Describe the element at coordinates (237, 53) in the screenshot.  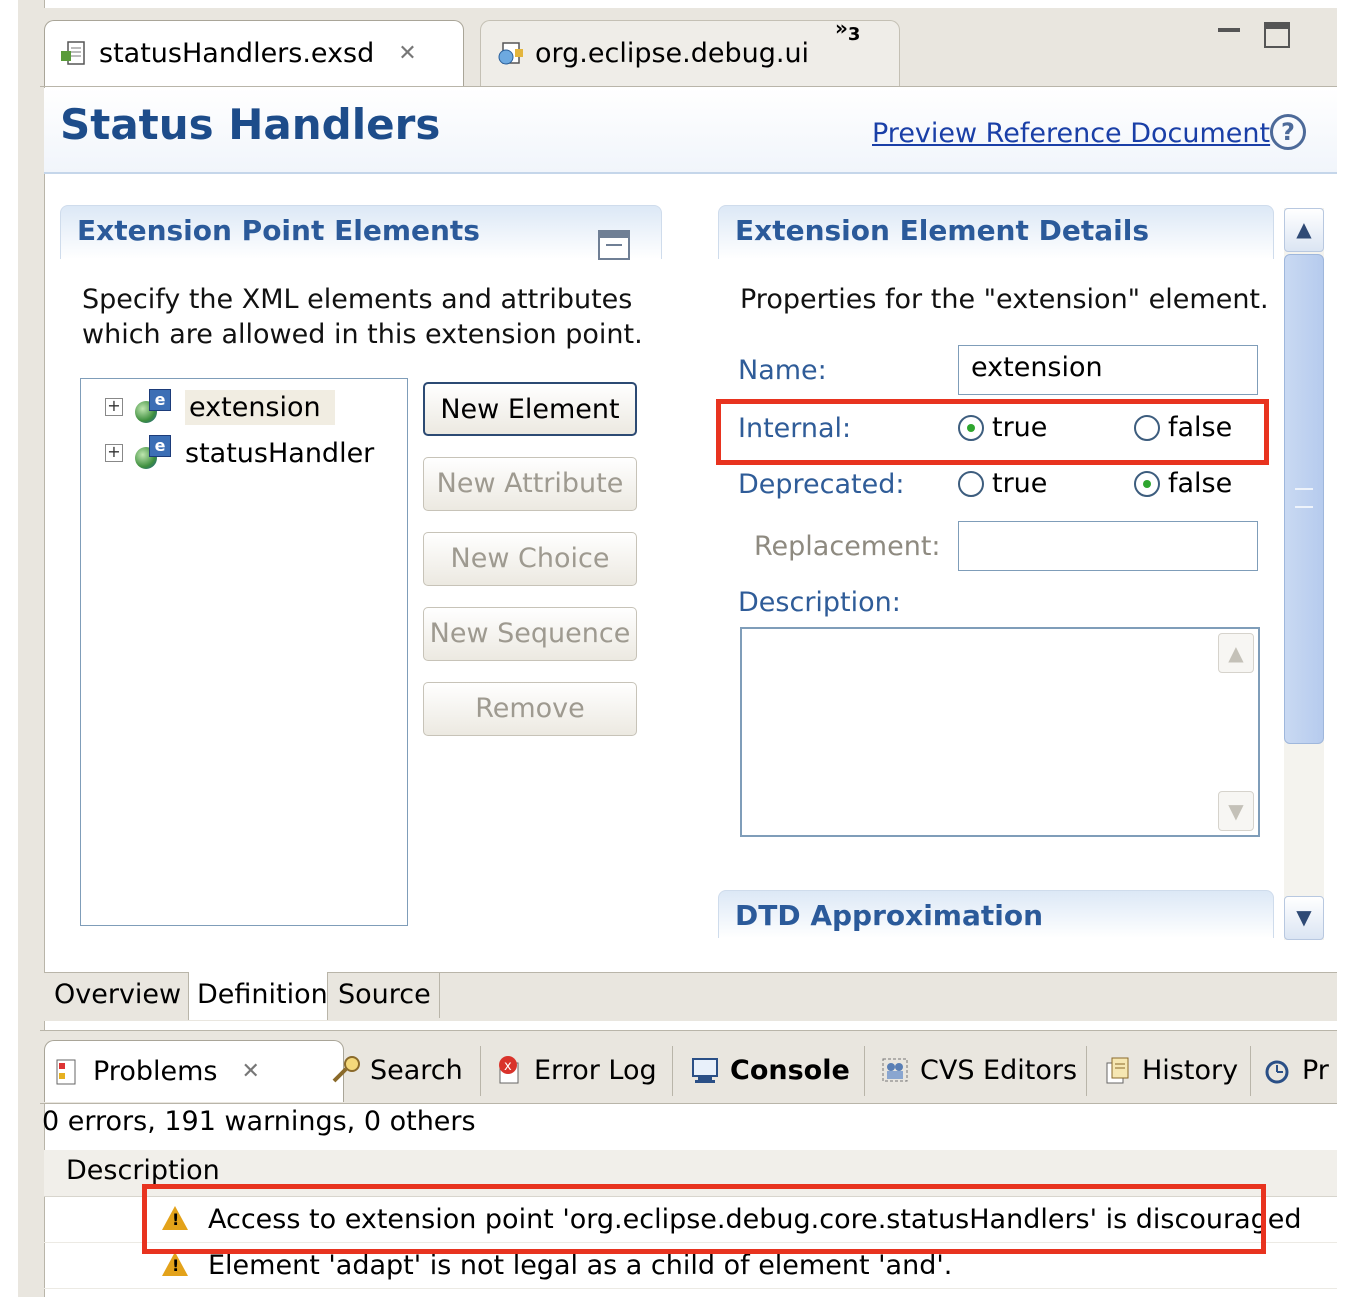
I see `tab-label: statusHandlers.exsd` at that location.